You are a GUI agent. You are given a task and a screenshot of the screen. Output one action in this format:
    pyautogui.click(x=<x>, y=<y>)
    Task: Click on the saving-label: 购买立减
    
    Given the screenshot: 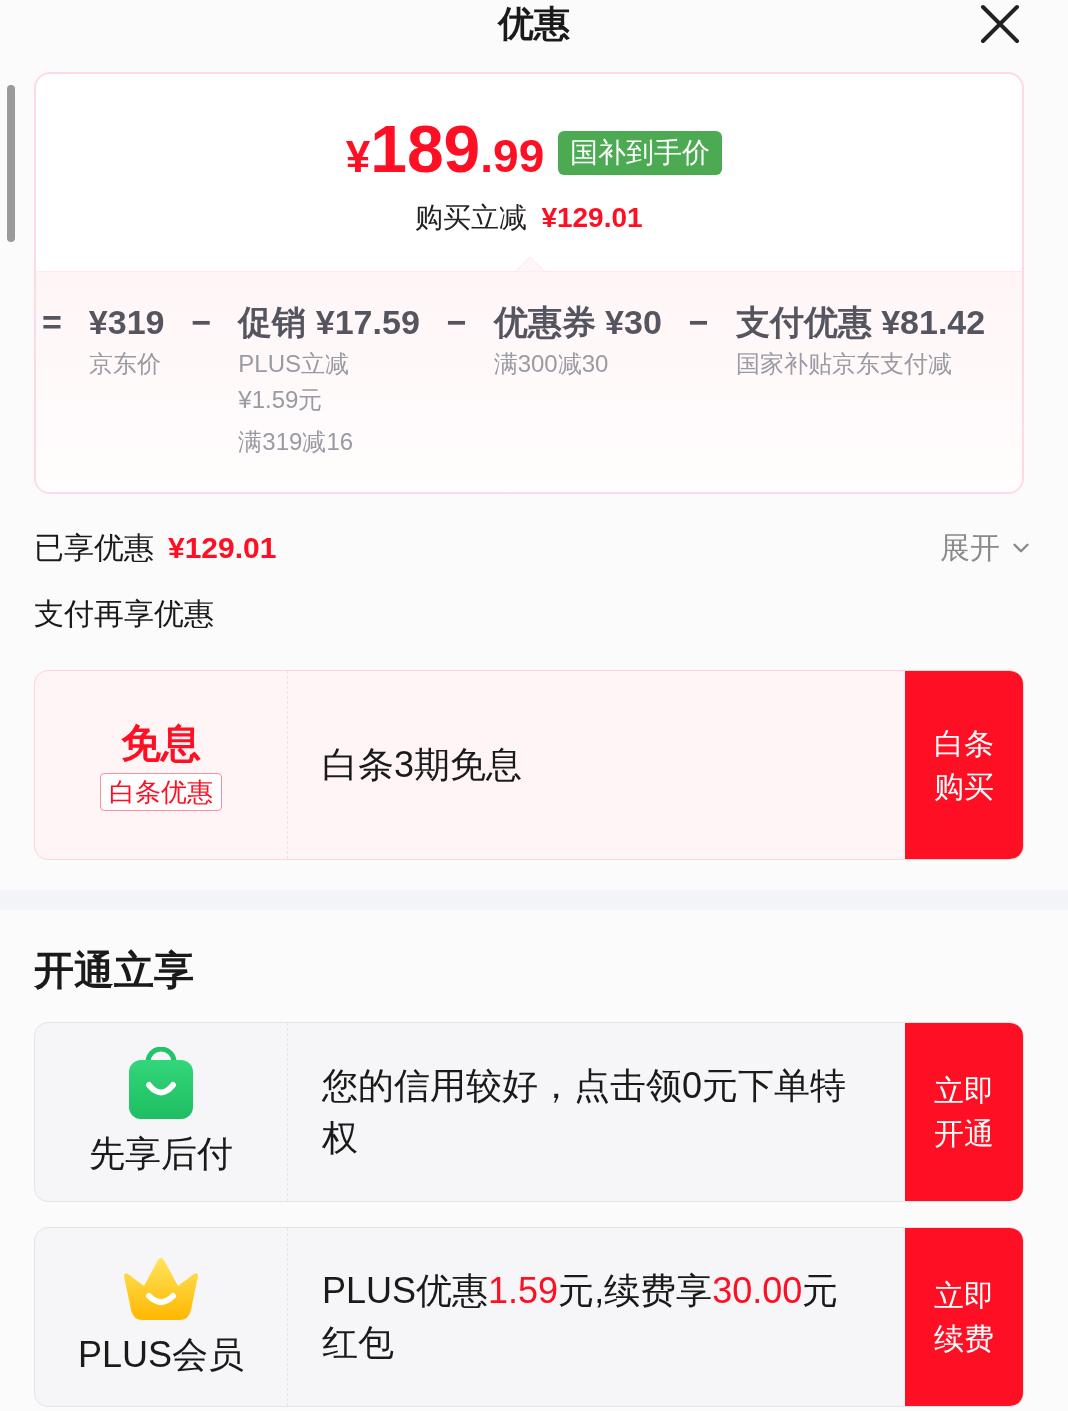 What is the action you would take?
    pyautogui.click(x=471, y=218)
    